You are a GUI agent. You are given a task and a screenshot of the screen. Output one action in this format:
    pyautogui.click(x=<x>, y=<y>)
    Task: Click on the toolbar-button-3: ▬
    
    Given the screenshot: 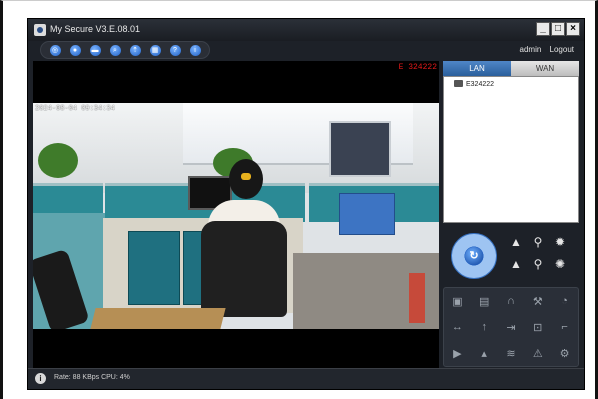 What is the action you would take?
    pyautogui.click(x=95, y=50)
    